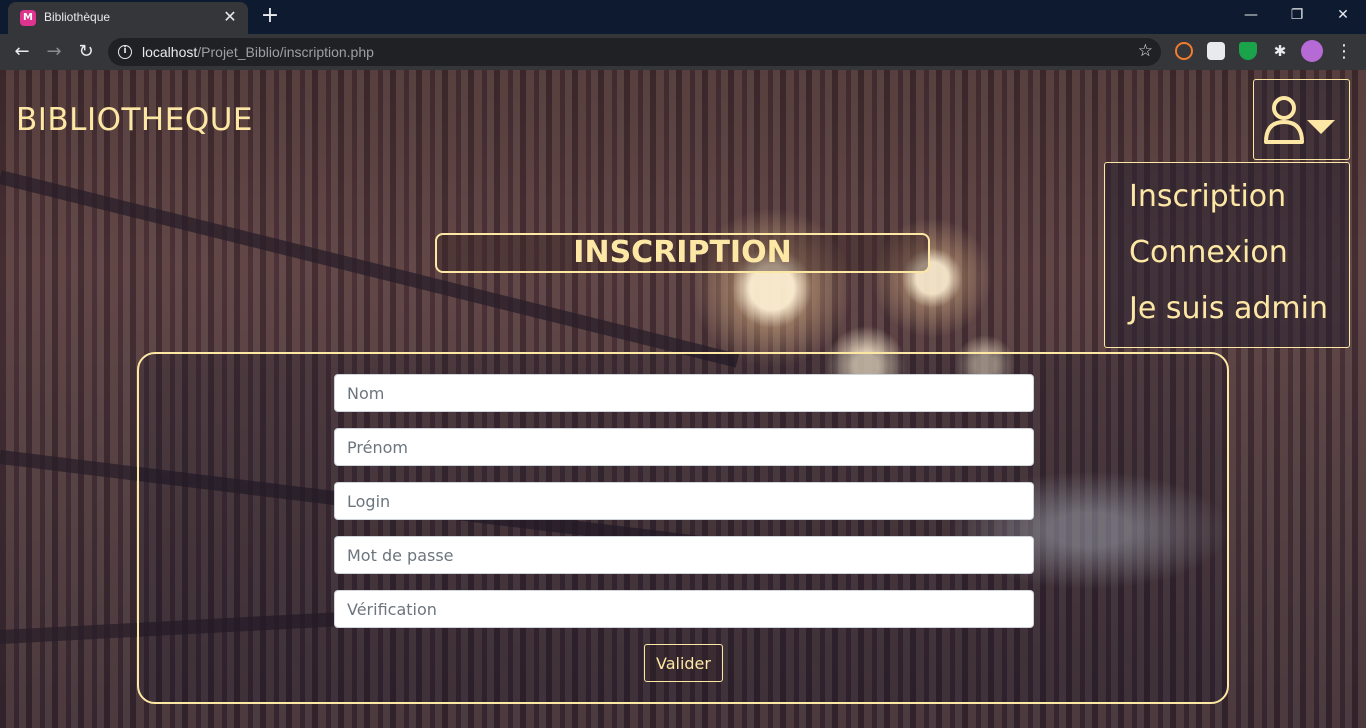  What do you see at coordinates (1280, 51) in the screenshot?
I see `extensions-puzzle-icon: ✱` at bounding box center [1280, 51].